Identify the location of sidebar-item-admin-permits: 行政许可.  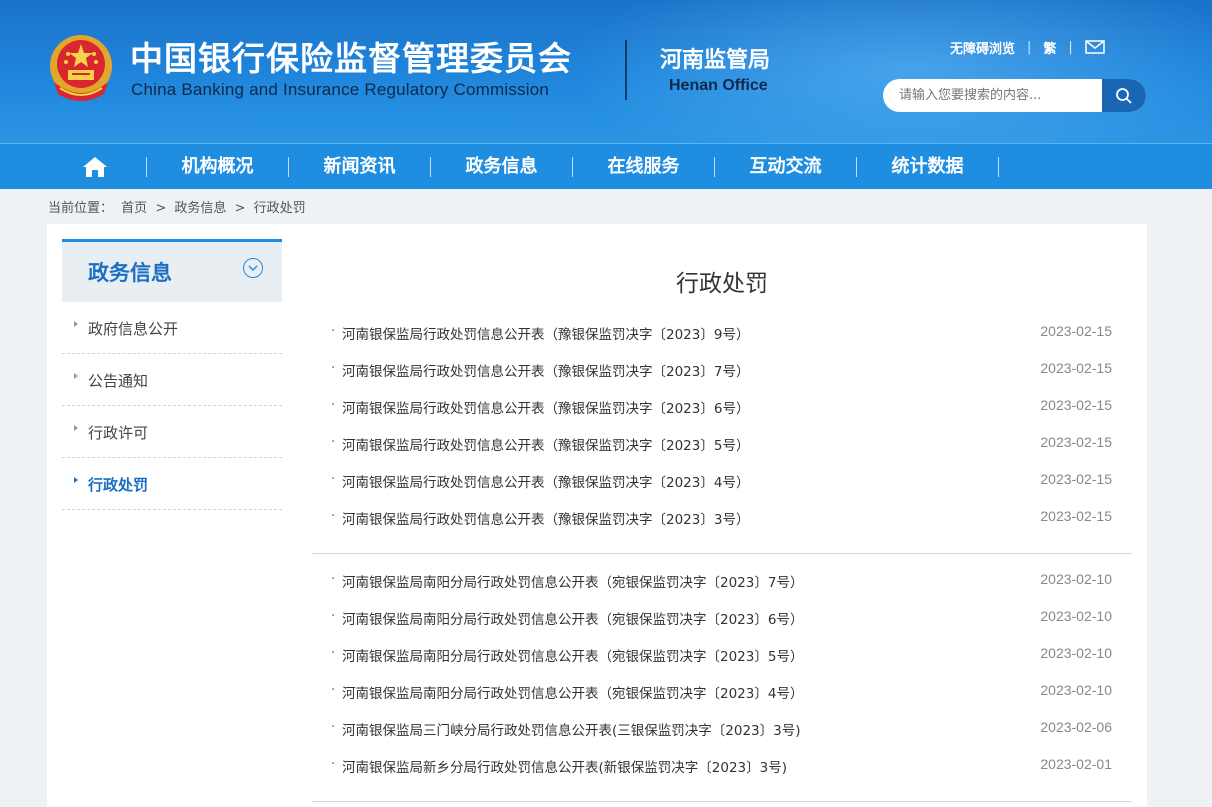
(172, 432).